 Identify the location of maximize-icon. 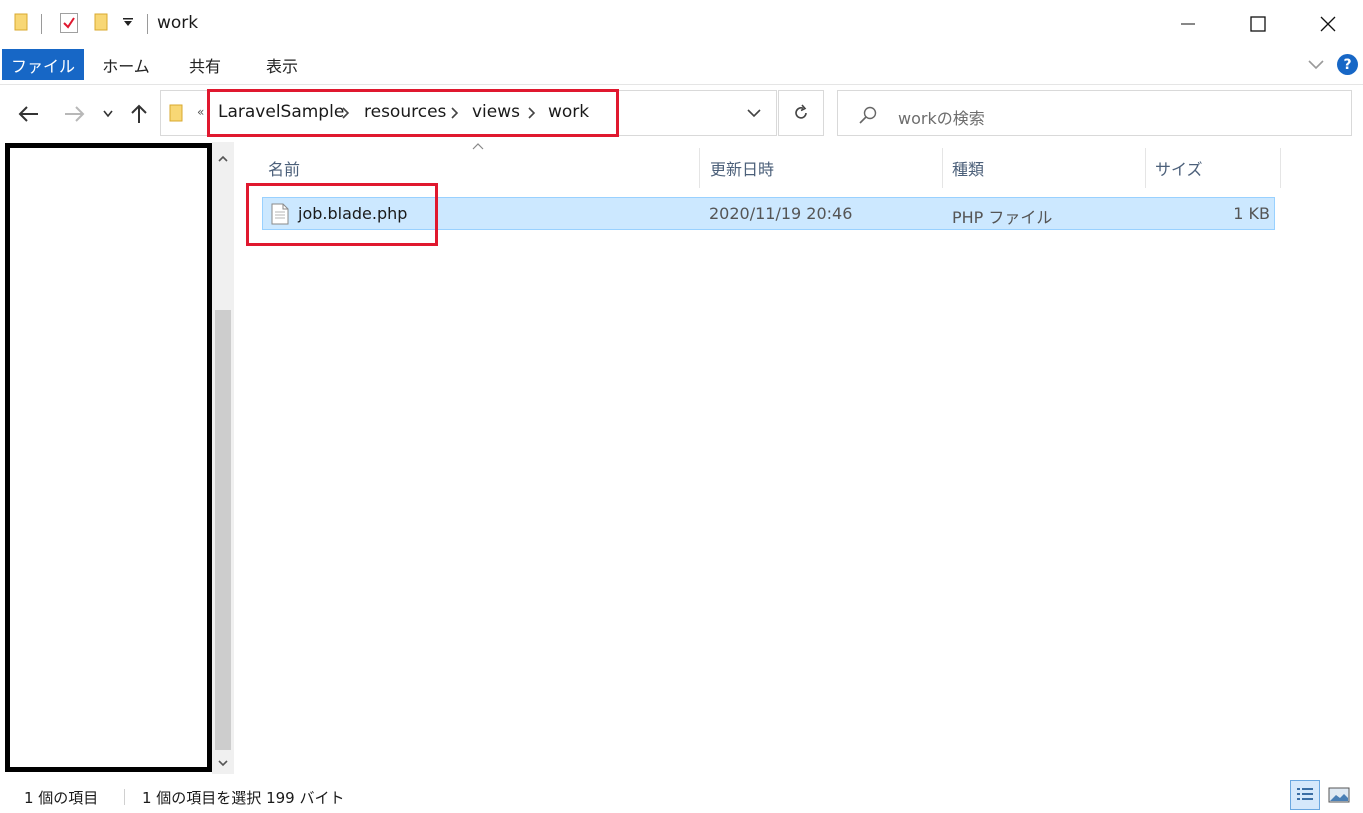
(1258, 24).